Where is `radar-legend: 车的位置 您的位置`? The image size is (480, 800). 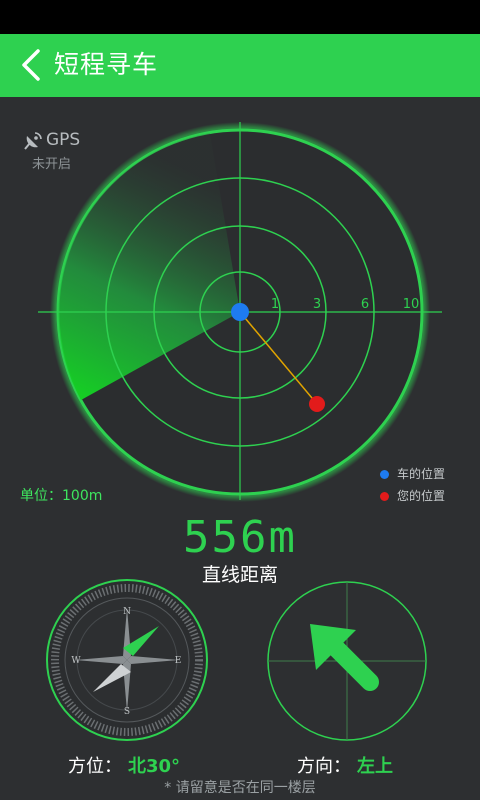 radar-legend: 车的位置 您的位置 is located at coordinates (430, 487).